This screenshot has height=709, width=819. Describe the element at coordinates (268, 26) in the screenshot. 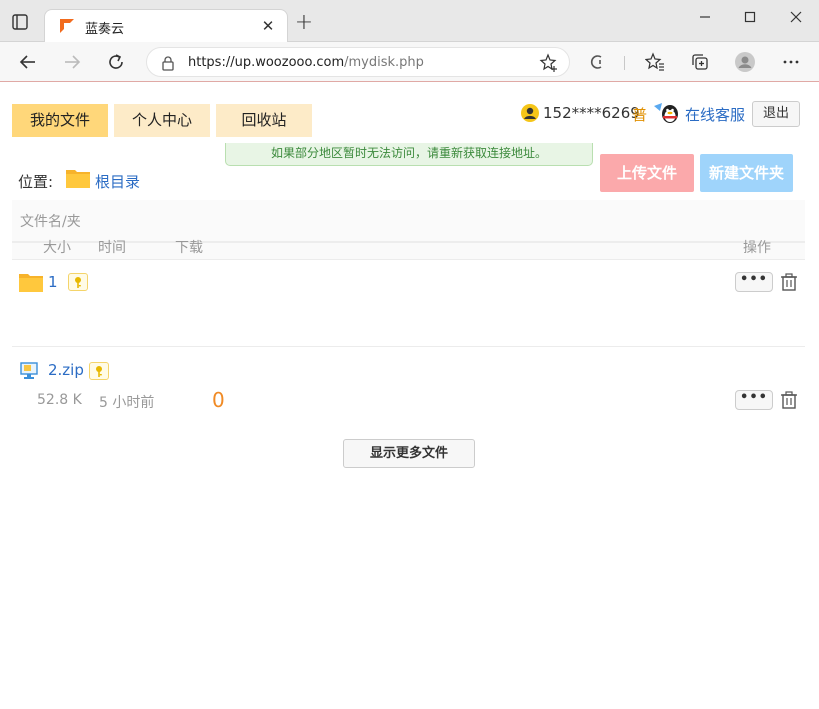

I see `tab-close-icon: ✕` at that location.